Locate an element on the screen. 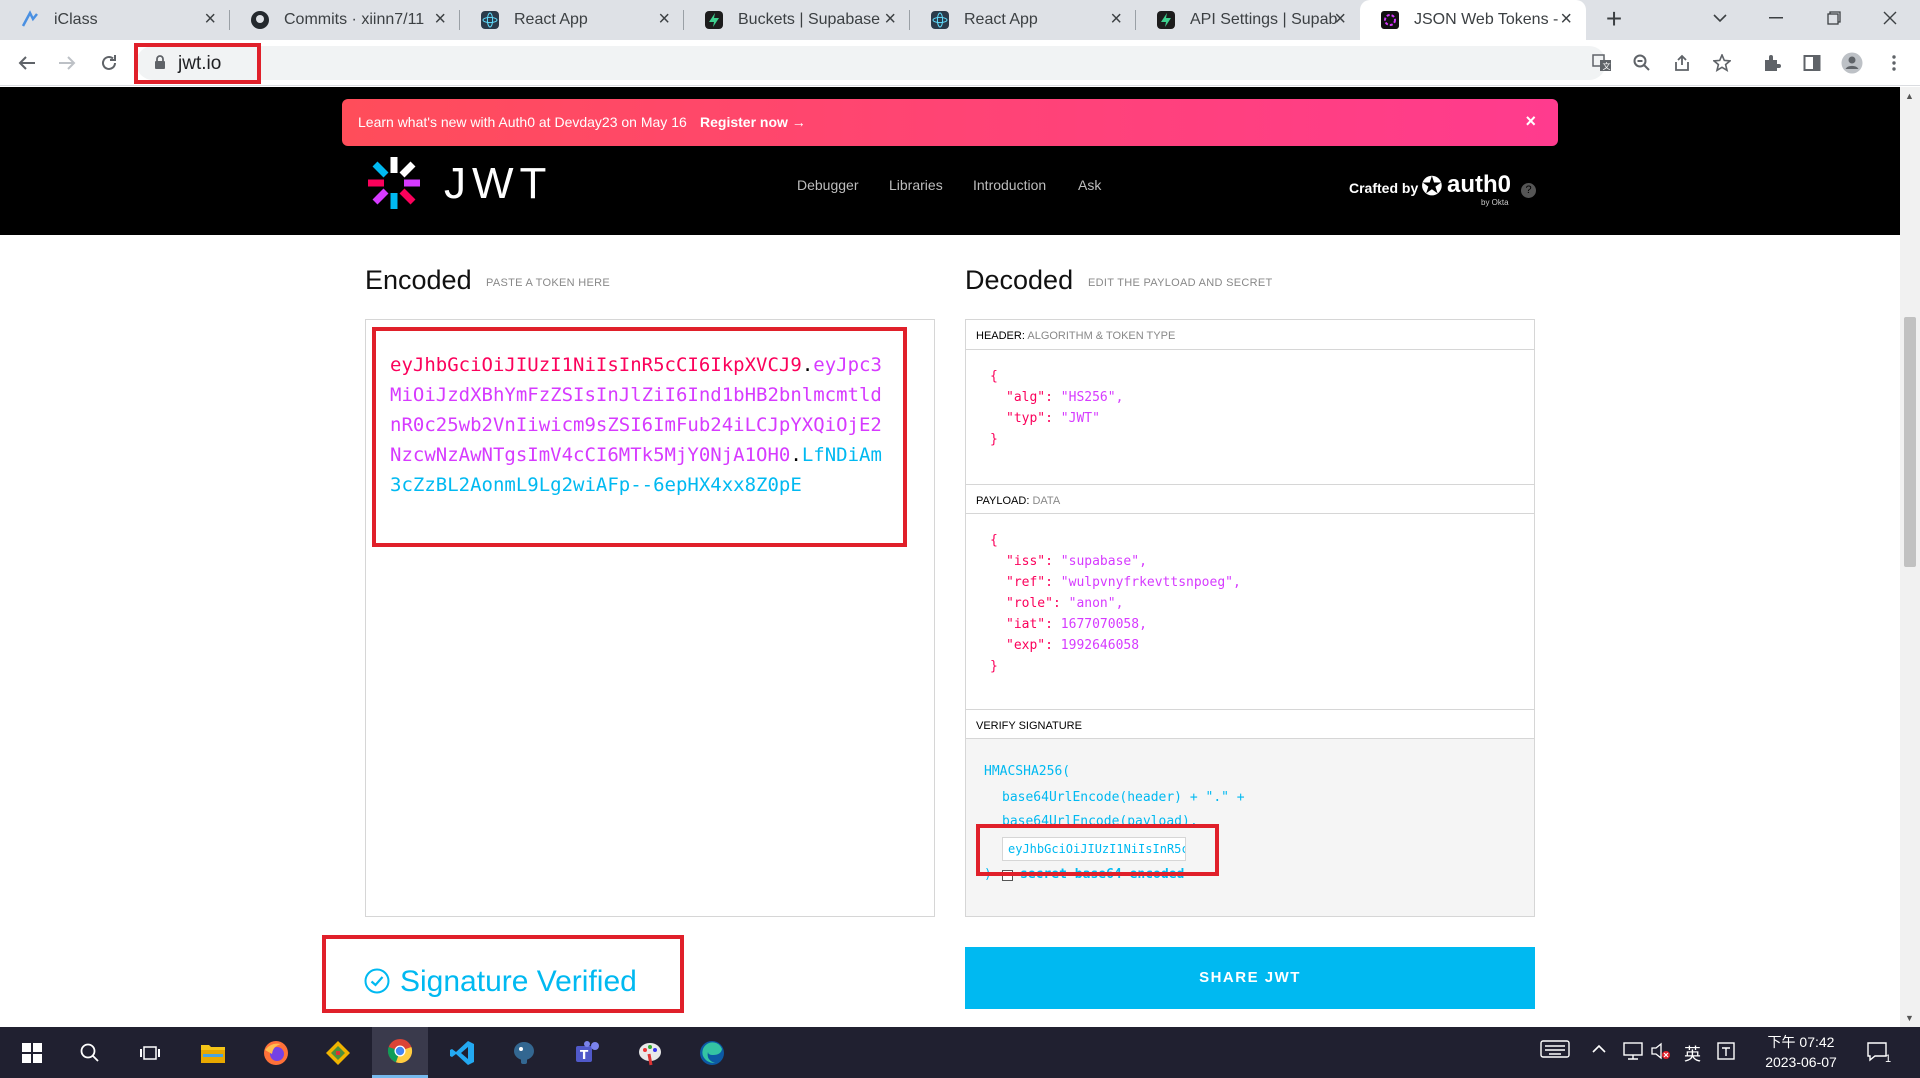  scrollbar-thumb is located at coordinates (1910, 442).